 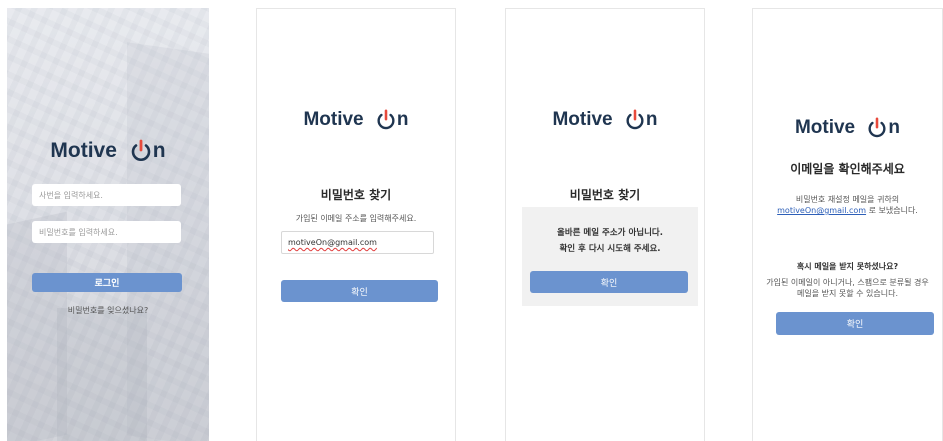 What do you see at coordinates (356, 218) in the screenshot?
I see `instruction-text: 가입된 이메일 주소를 입력해주세요.` at bounding box center [356, 218].